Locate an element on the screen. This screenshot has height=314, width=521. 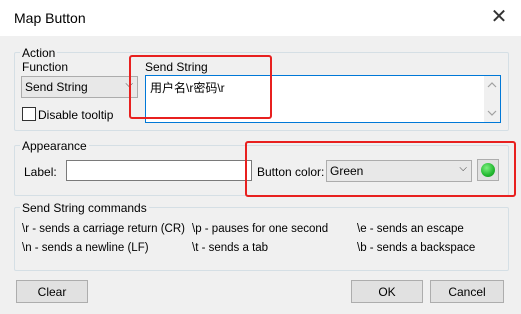
cancel-button: Cancel is located at coordinates (467, 291).